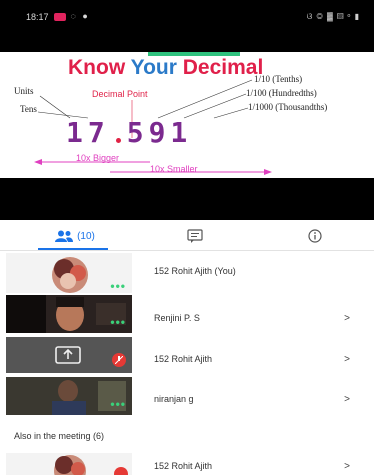  I want to click on status-bar: 18:17 ◌ ● ଓ ◎ ▓ ▨ ᵒ ▮, so click(187, 26).